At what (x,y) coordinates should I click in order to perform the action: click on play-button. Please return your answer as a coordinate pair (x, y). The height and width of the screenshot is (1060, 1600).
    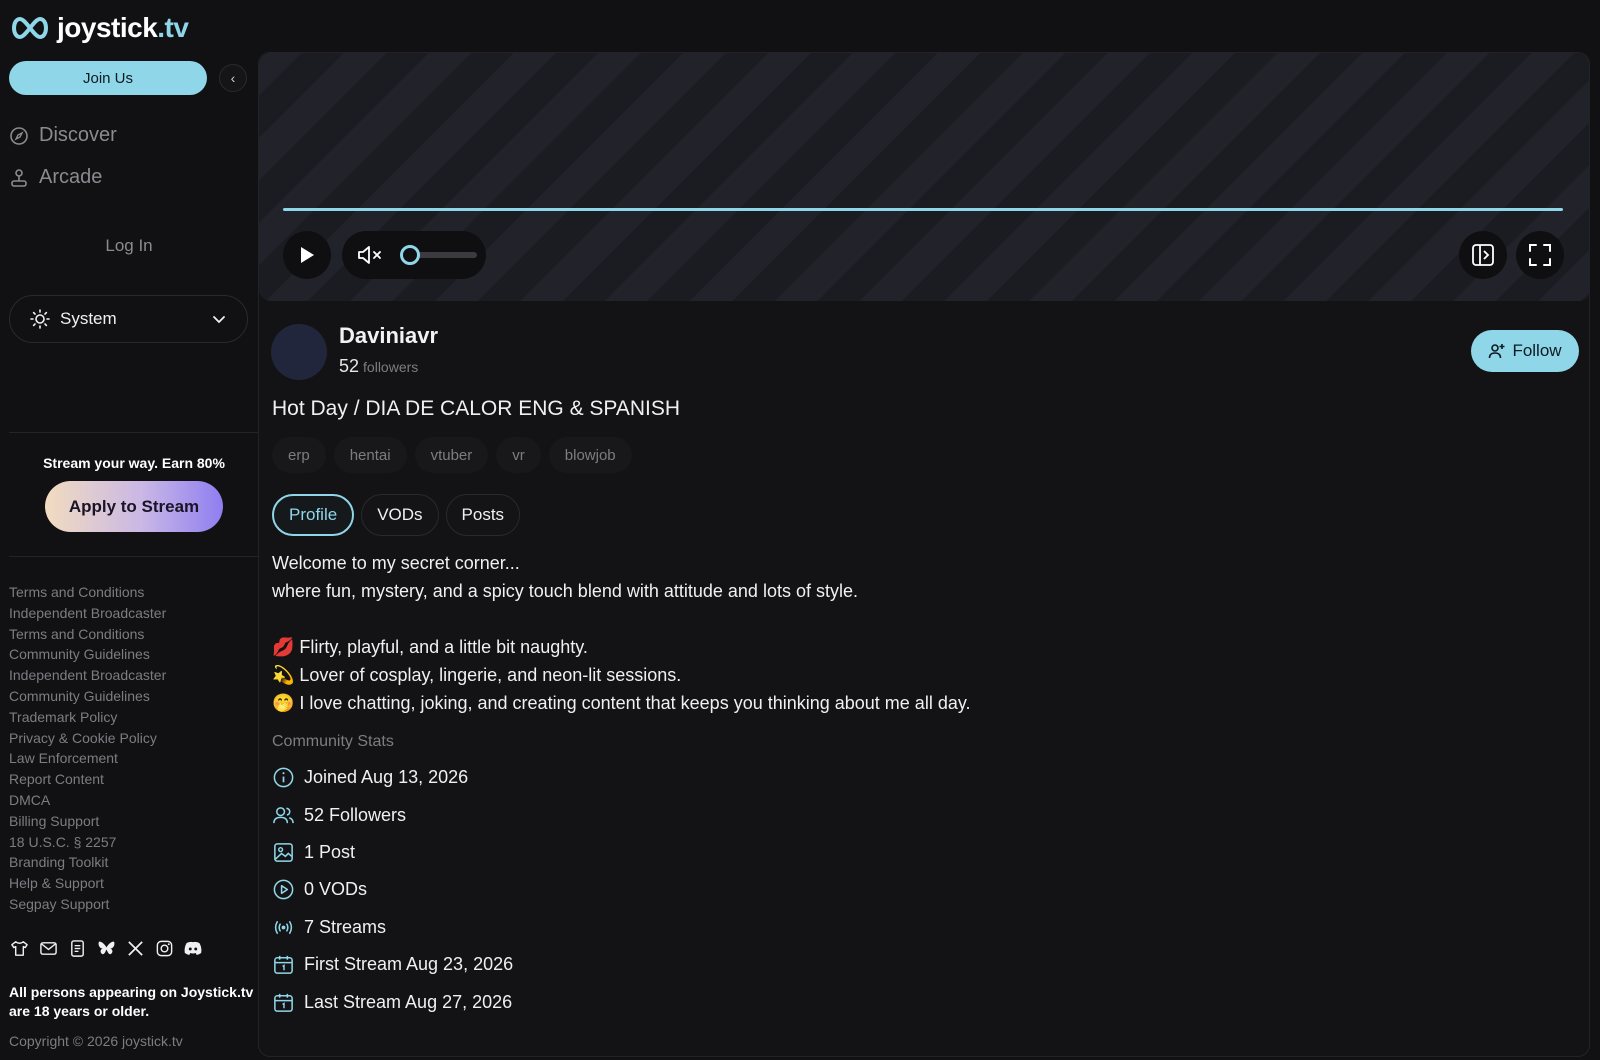
    Looking at the image, I should click on (307, 255).